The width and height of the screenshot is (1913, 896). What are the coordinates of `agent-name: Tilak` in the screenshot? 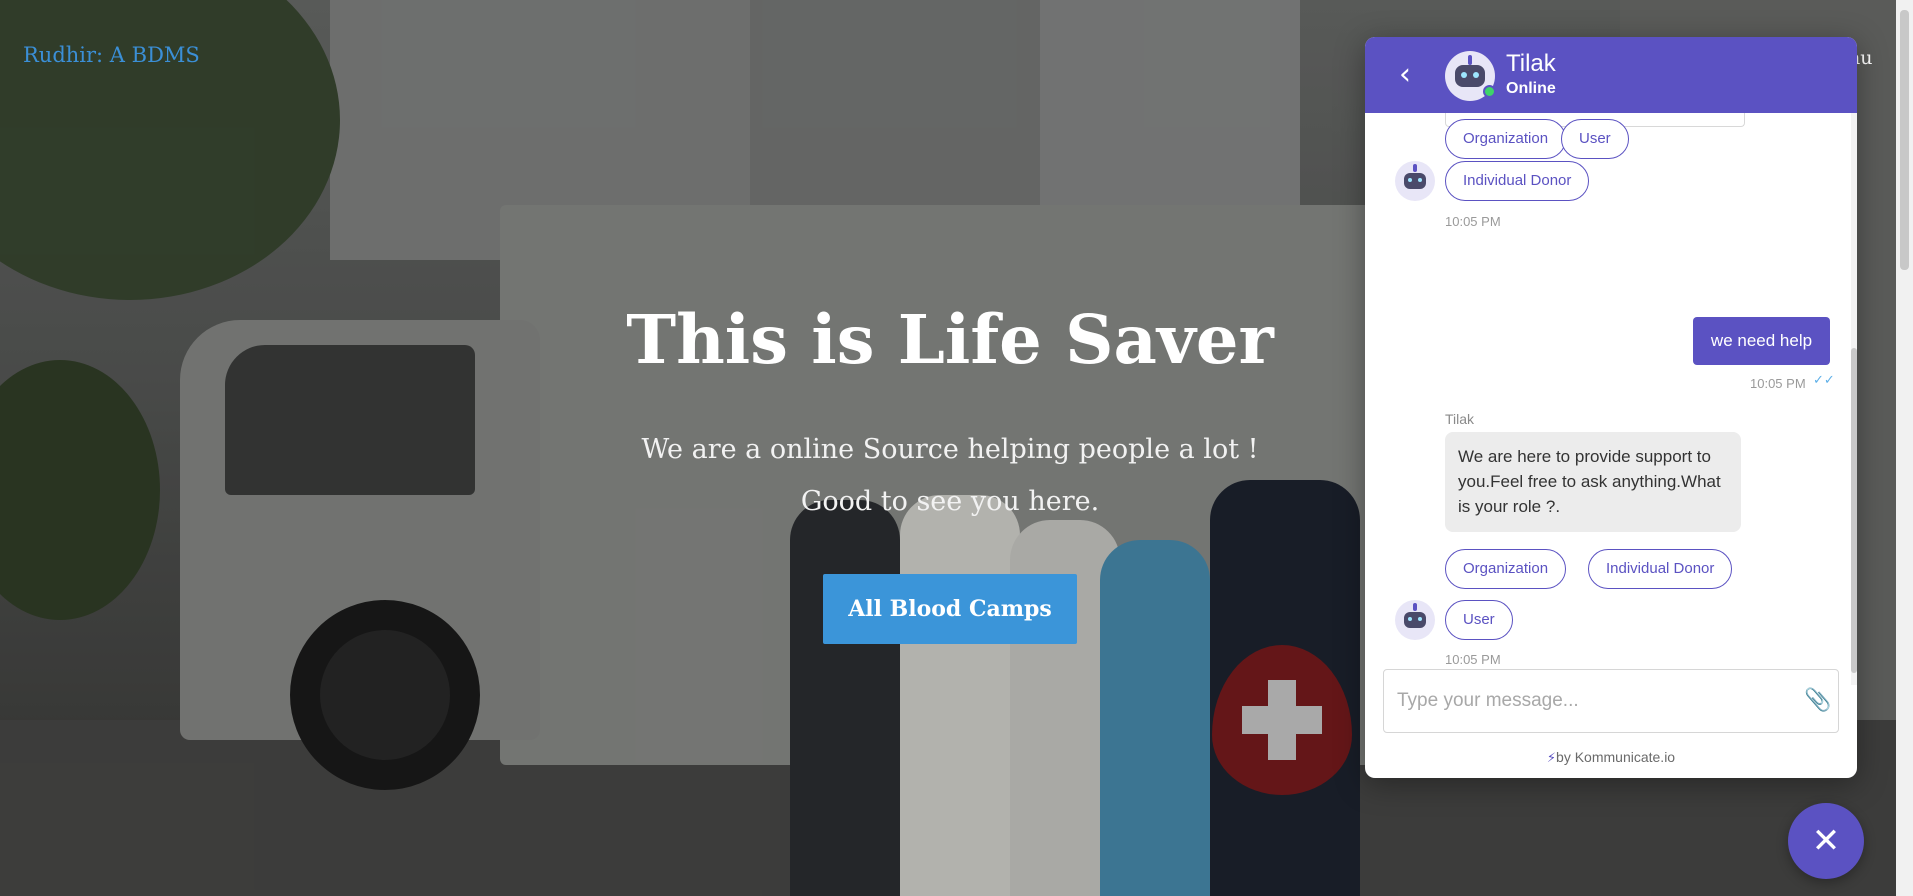 It's located at (1531, 63).